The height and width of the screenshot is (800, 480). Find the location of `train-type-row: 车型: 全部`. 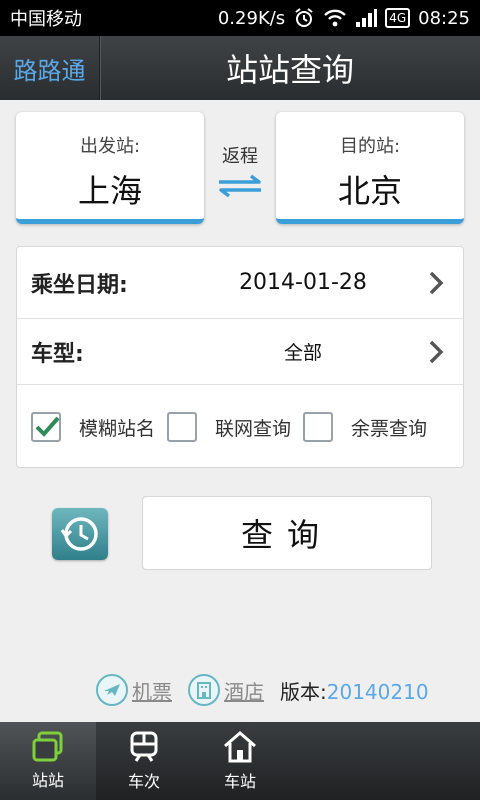

train-type-row: 车型: 全部 is located at coordinates (240, 352).